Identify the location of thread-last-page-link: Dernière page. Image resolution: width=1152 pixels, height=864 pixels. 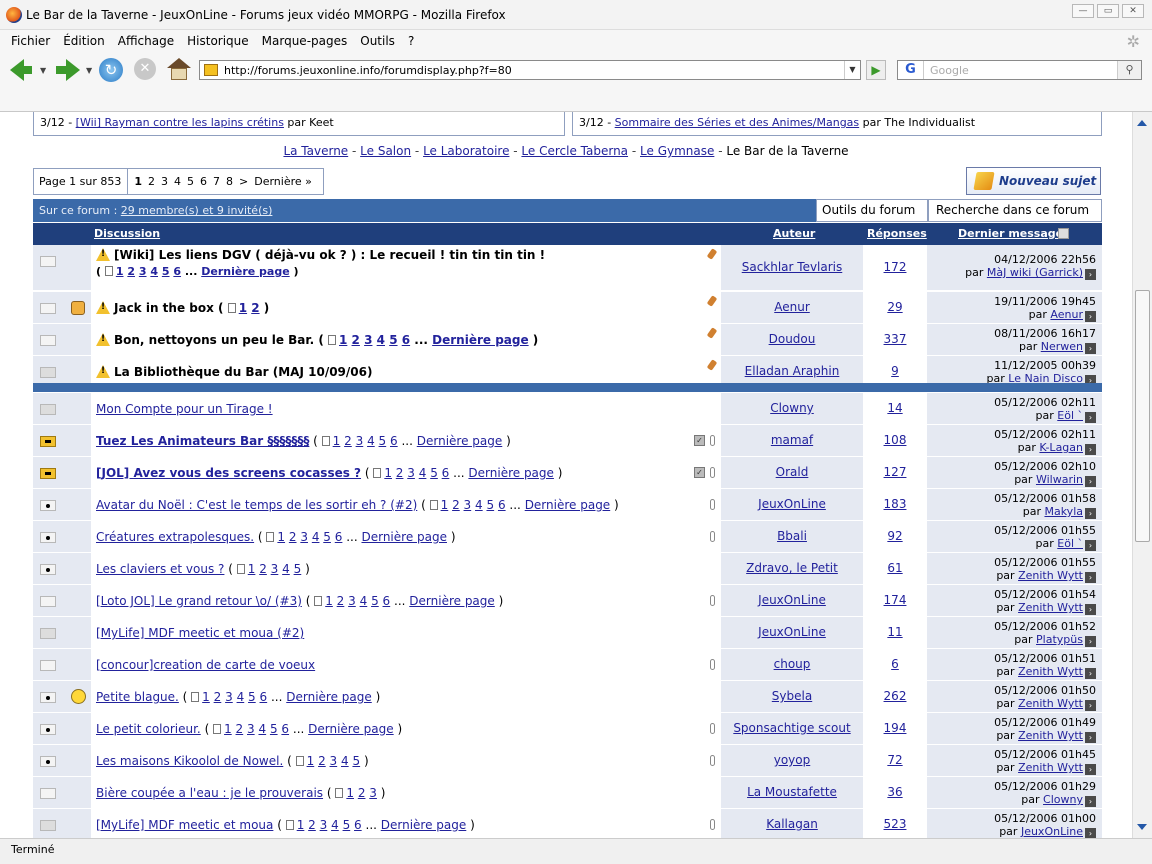
(424, 825).